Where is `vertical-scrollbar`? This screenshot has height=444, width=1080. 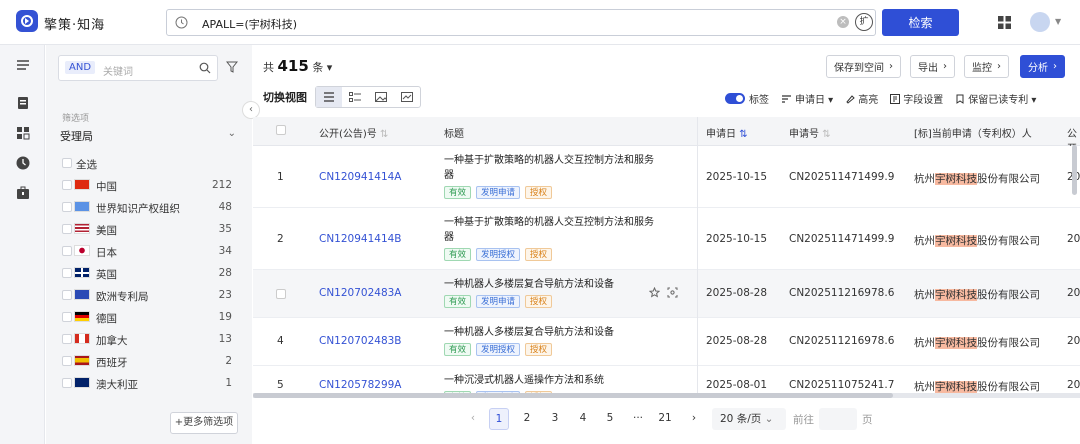 vertical-scrollbar is located at coordinates (1074, 170).